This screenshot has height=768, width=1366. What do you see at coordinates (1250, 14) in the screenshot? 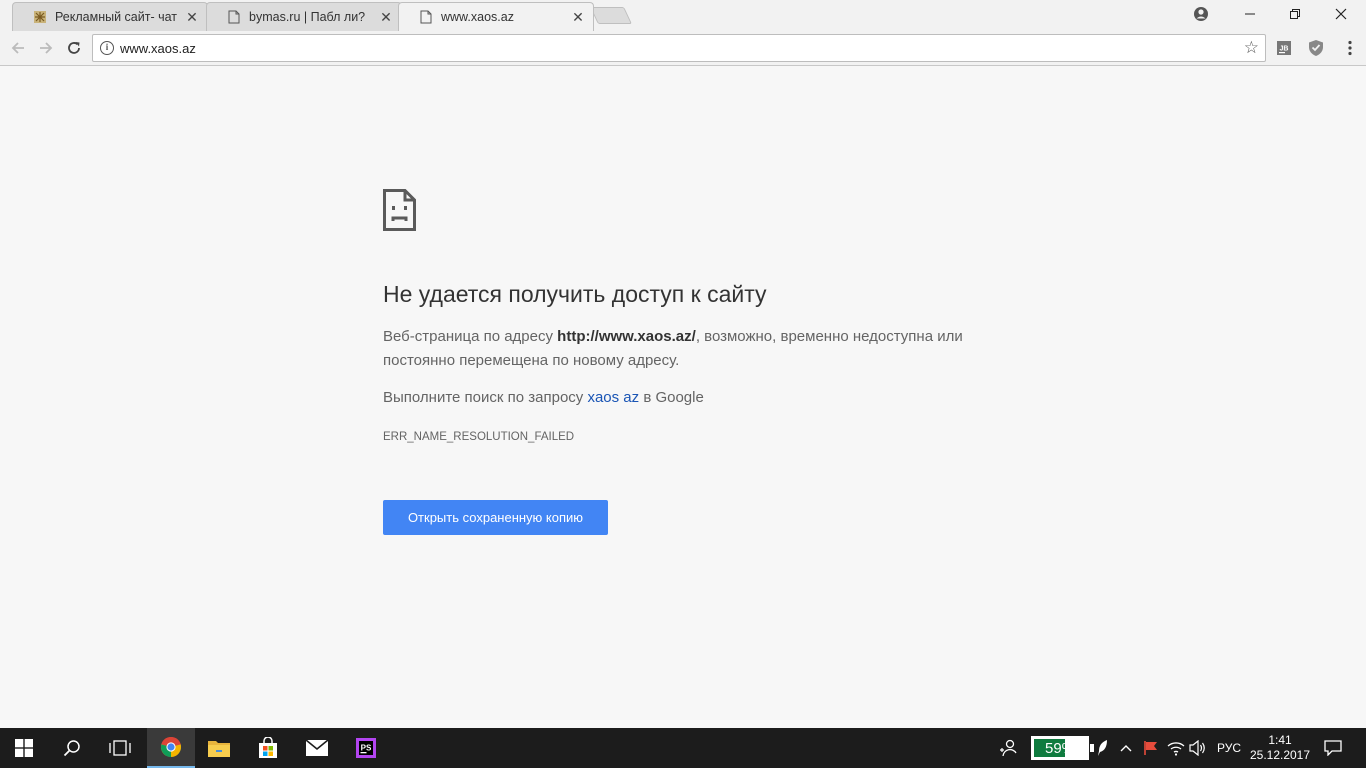
I see `minimize-button` at bounding box center [1250, 14].